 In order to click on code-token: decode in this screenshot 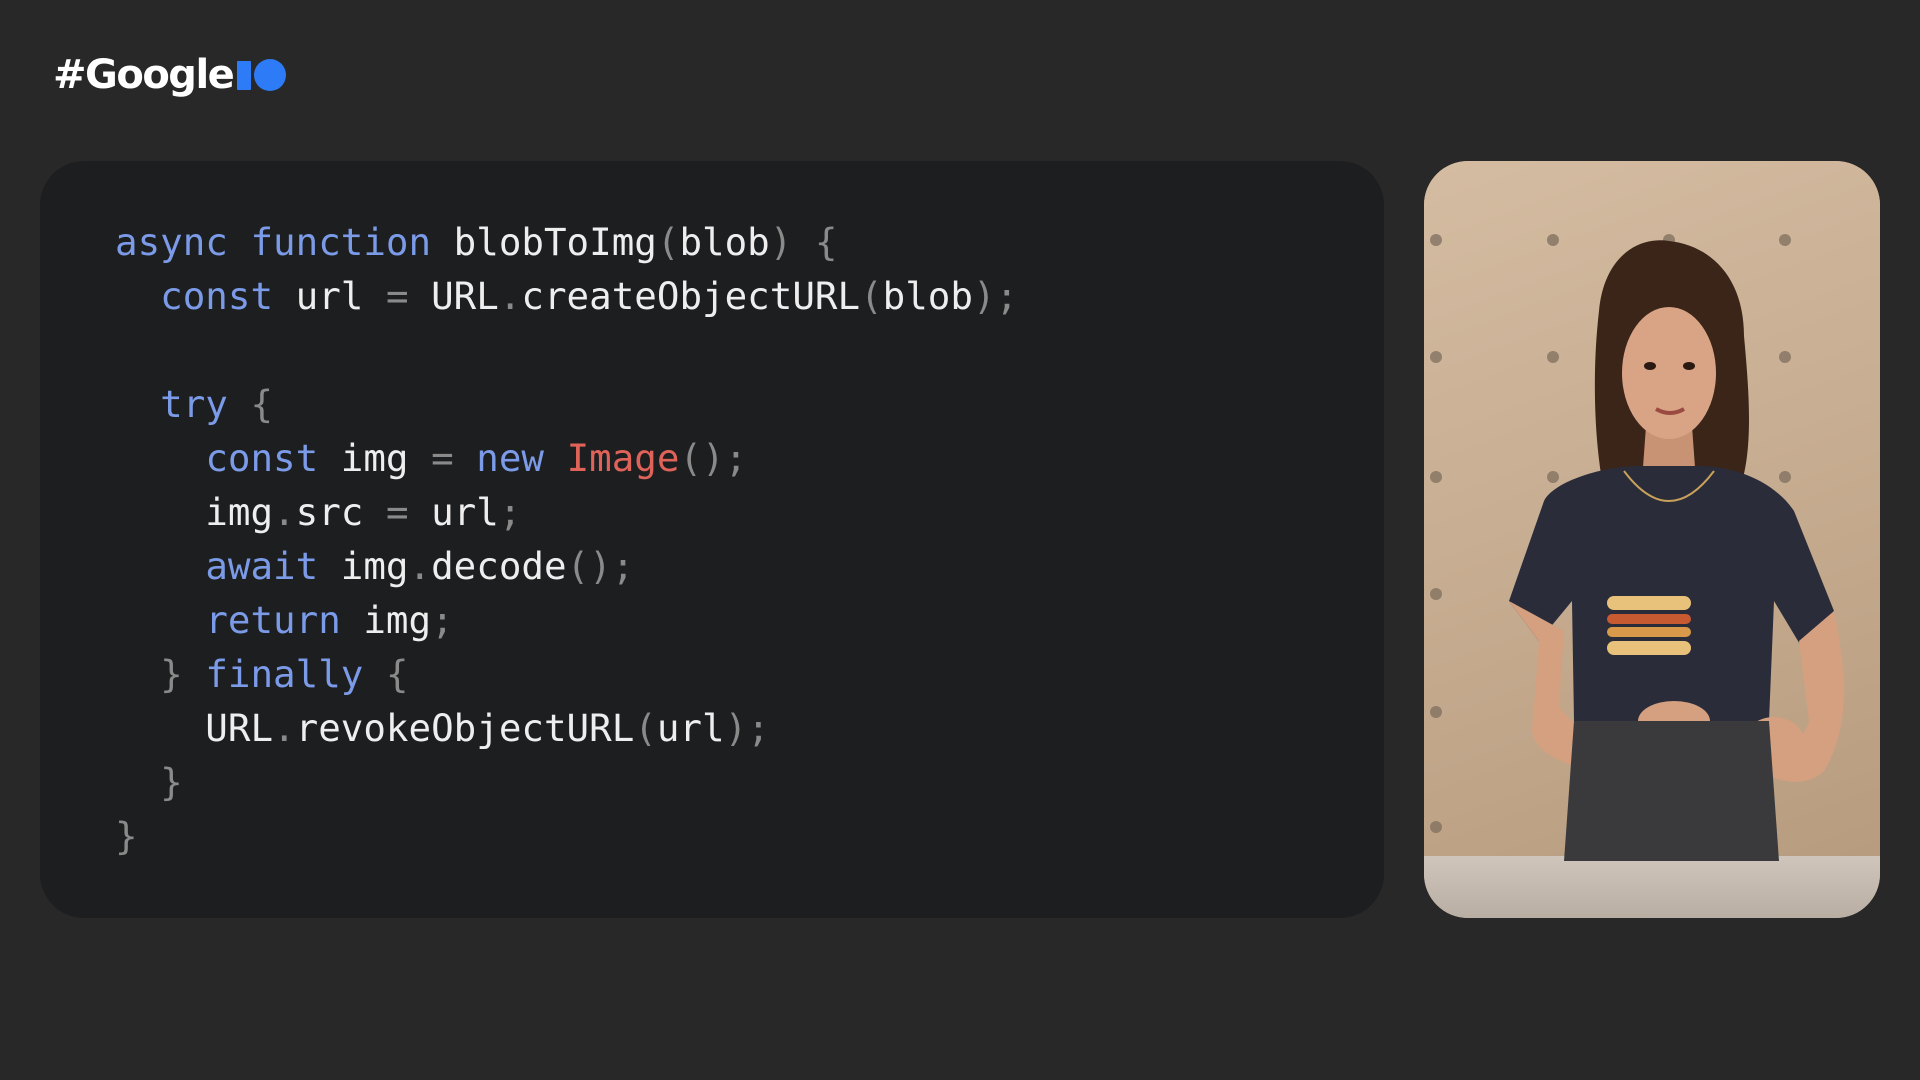, I will do `click(499, 566)`.